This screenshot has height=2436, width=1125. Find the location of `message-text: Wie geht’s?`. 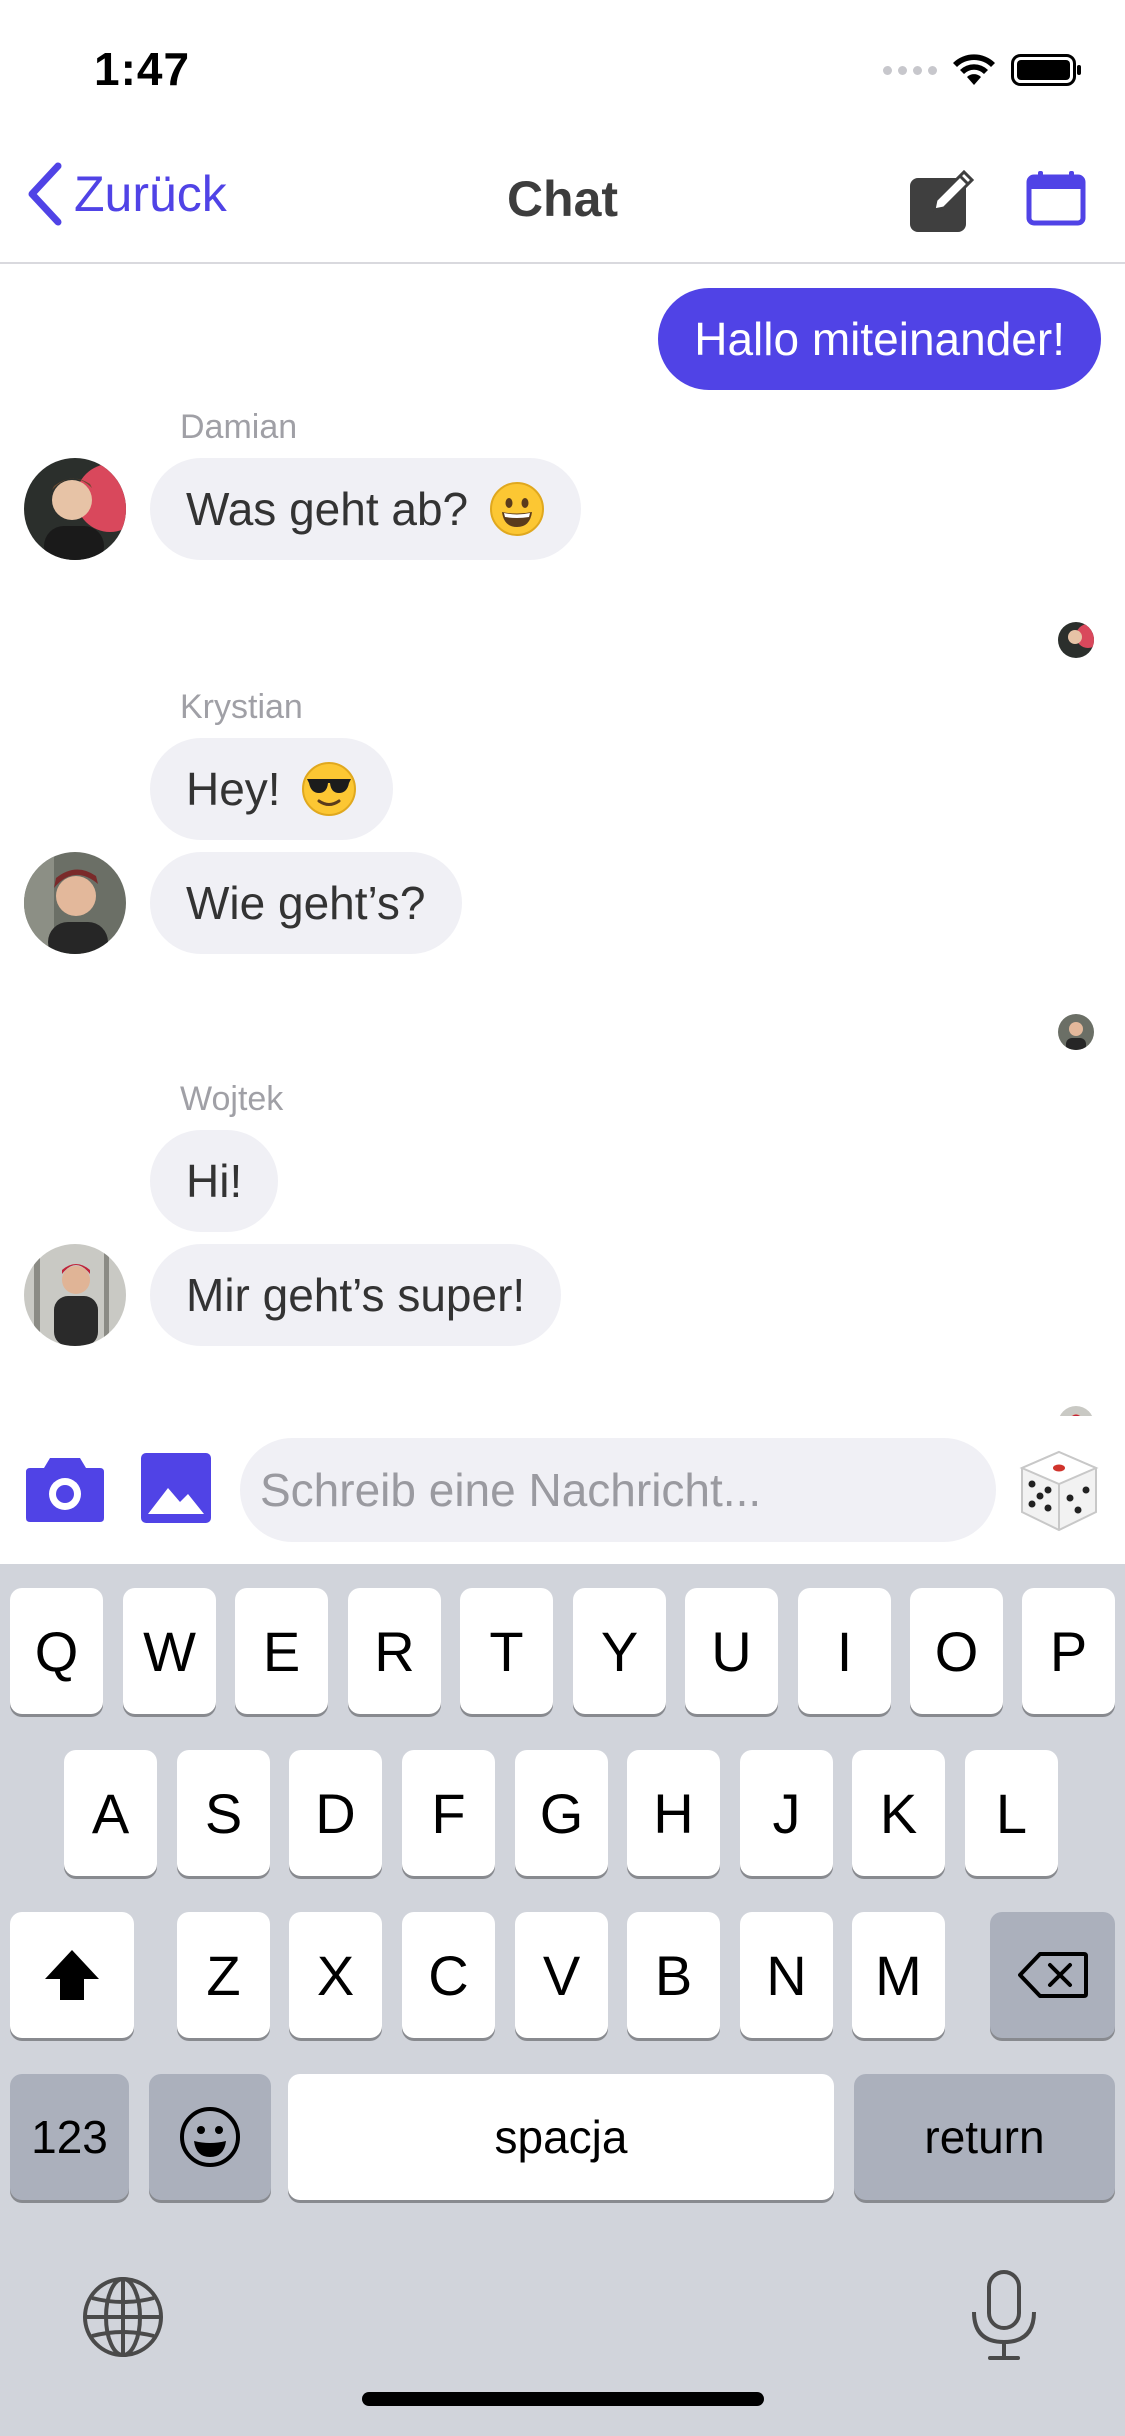

message-text: Wie geht’s? is located at coordinates (306, 903).